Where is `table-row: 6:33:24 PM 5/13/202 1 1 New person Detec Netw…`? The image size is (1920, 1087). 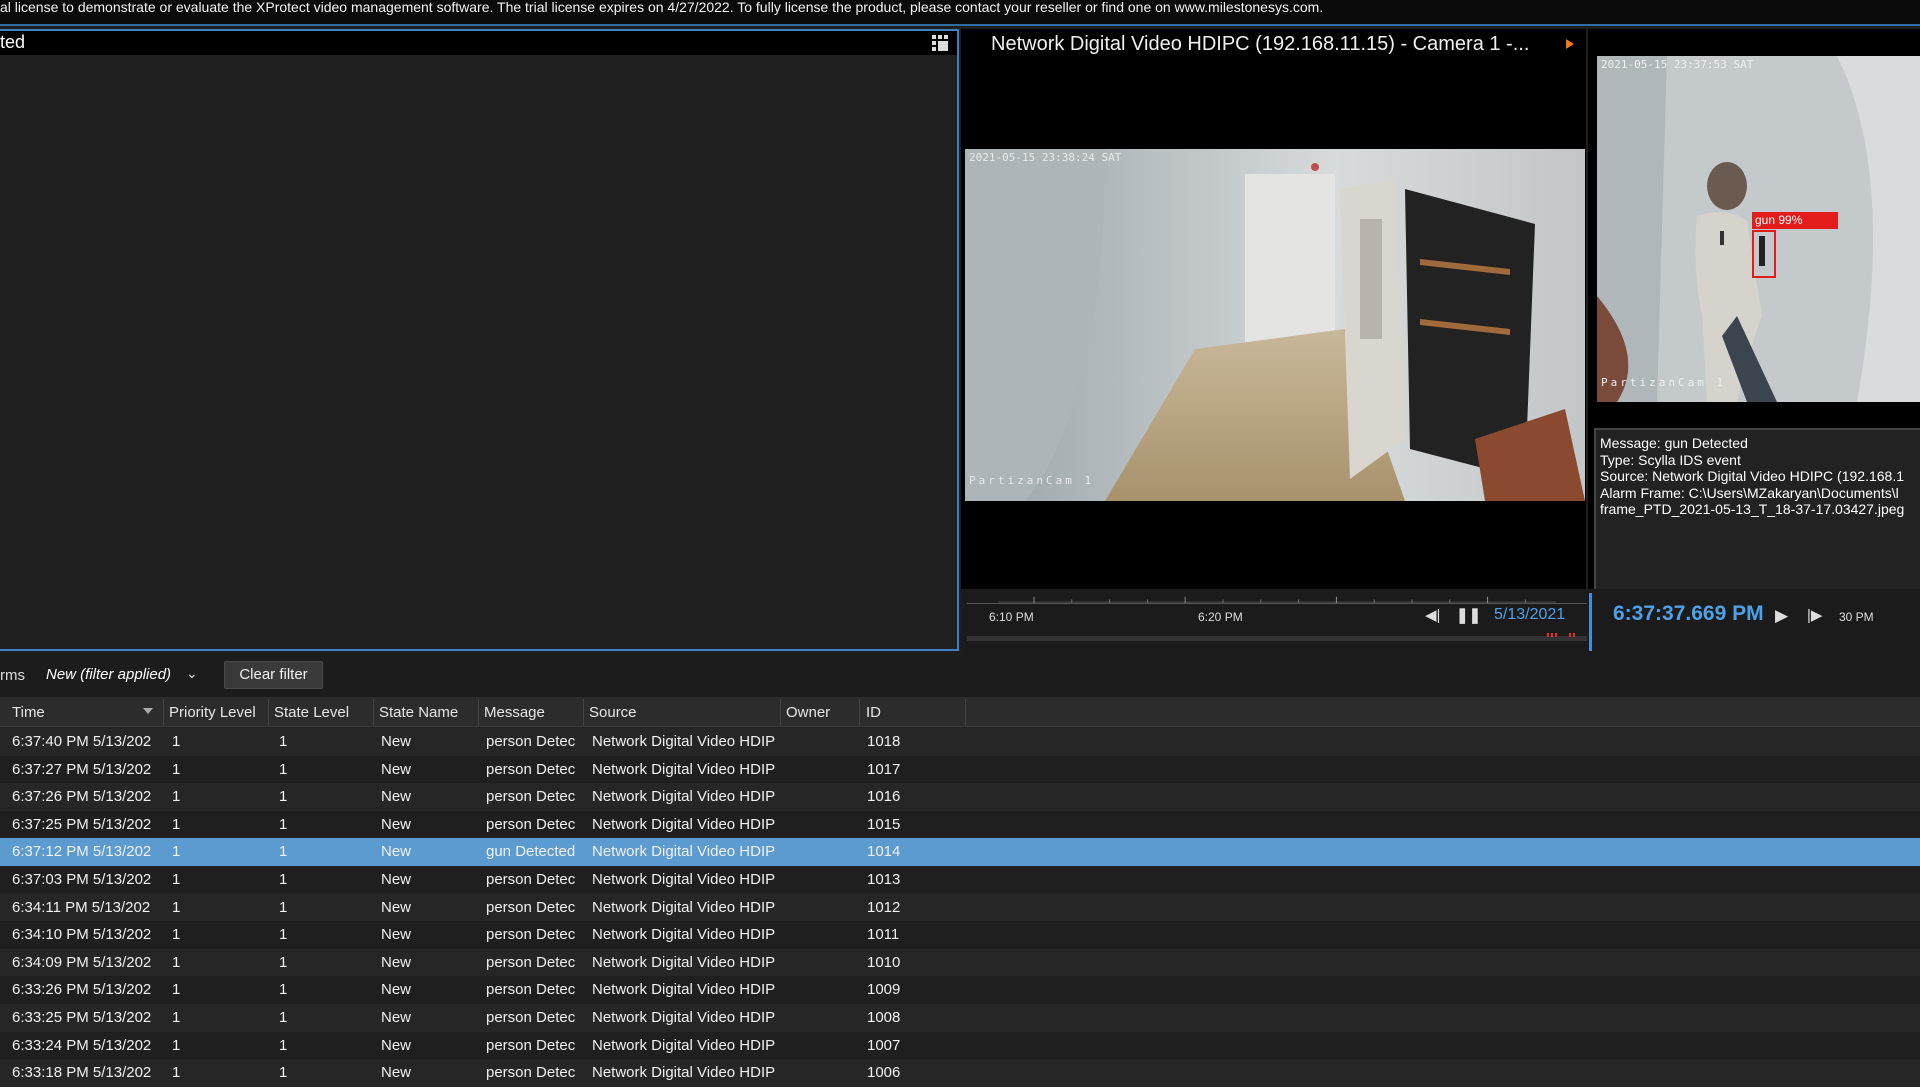
table-row: 6:33:24 PM 5/13/202 1 1 New person Detec Netw… is located at coordinates (960, 1045).